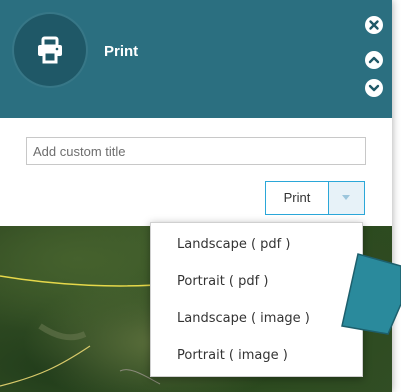 The height and width of the screenshot is (392, 401). What do you see at coordinates (371, 294) in the screenshot?
I see `callout-arrow` at bounding box center [371, 294].